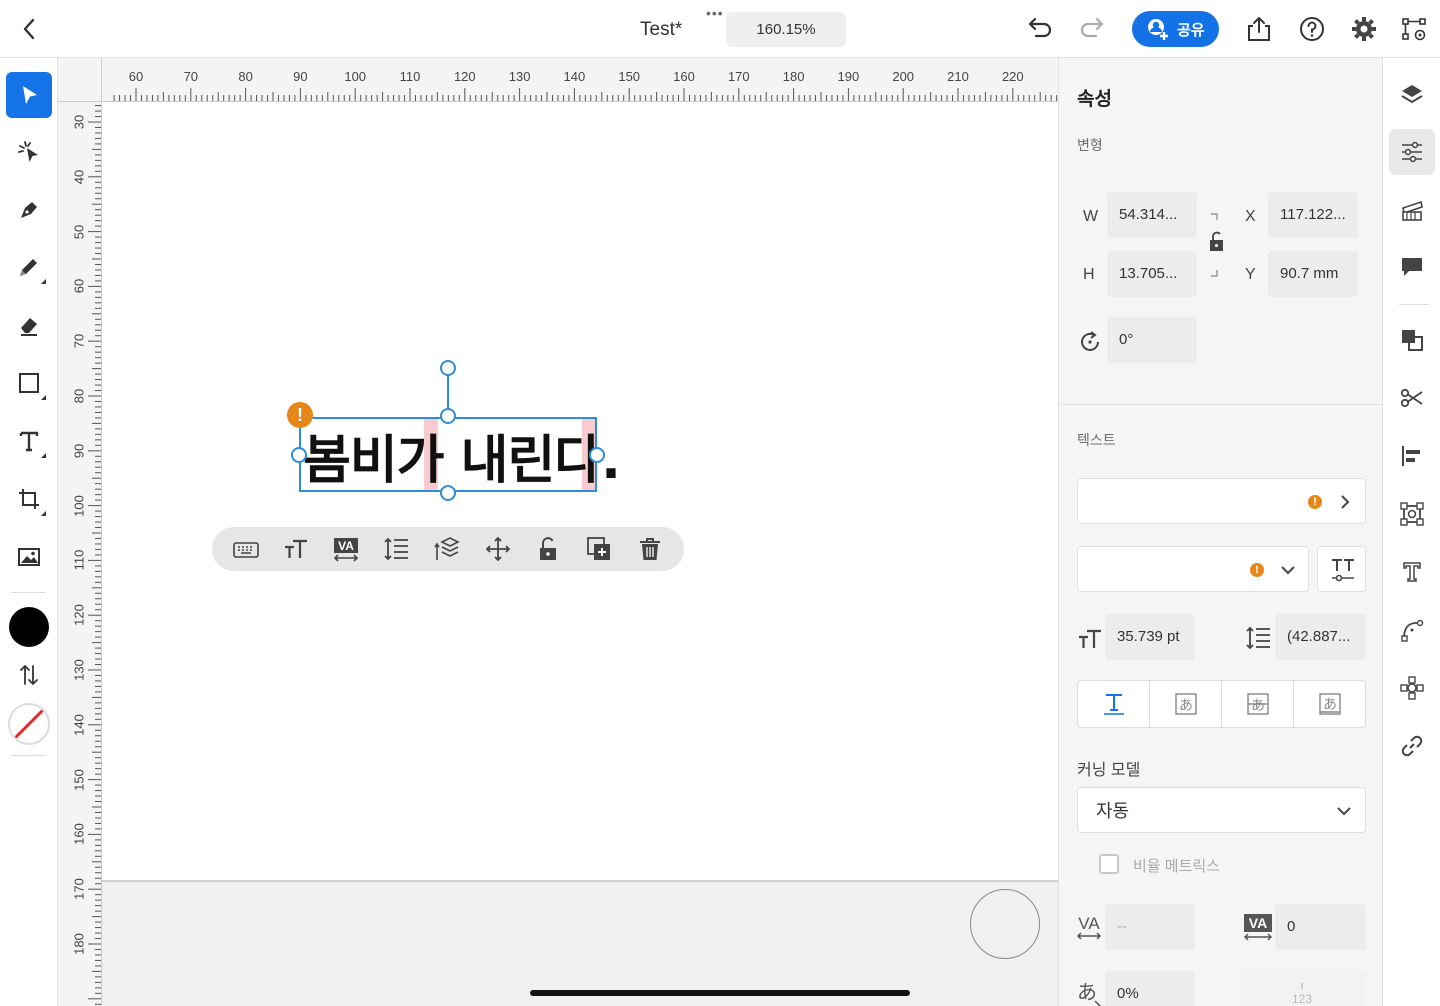 Image resolution: width=1440 pixels, height=1006 pixels. Describe the element at coordinates (29, 210) in the screenshot. I see `pen-tool` at that location.